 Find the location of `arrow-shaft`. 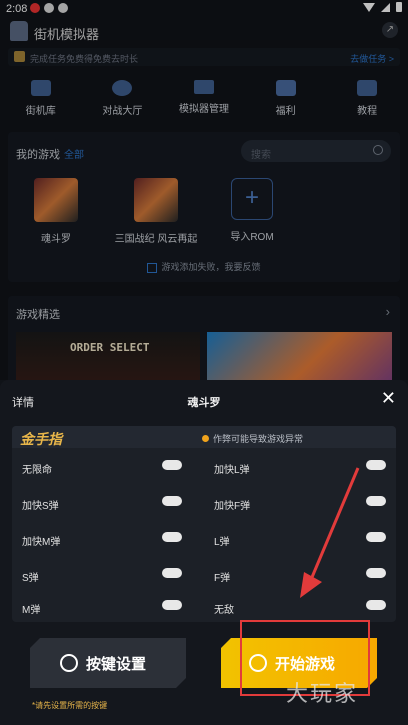

arrow-shaft is located at coordinates (334, 525).